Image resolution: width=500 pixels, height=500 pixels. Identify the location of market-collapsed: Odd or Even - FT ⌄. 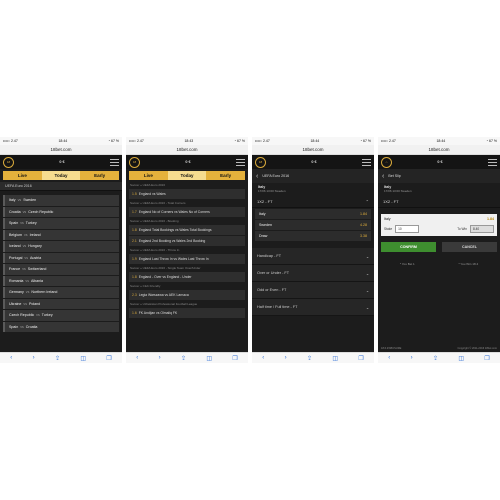
(313, 290).